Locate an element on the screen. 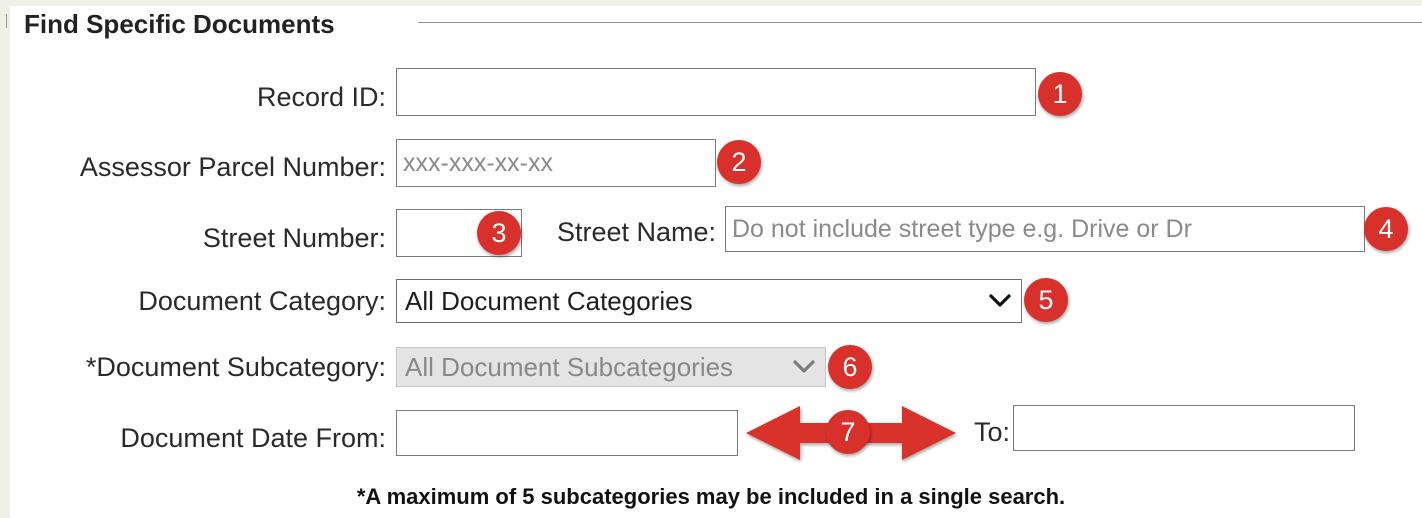 Image resolution: width=1422 pixels, height=518 pixels. parcel-number-input is located at coordinates (556, 163).